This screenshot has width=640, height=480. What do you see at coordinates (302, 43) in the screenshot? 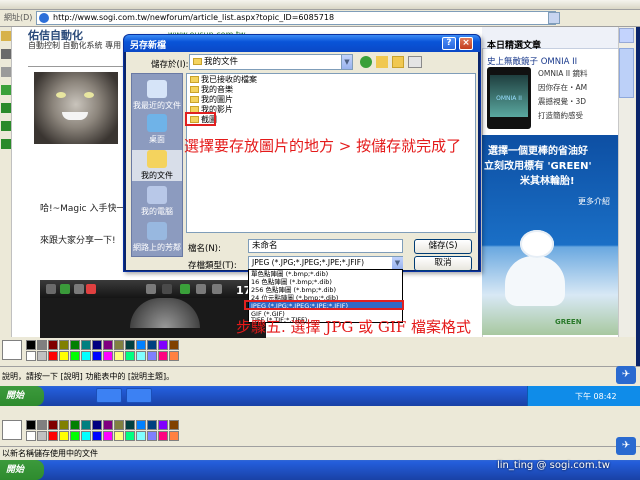
I see `dialog-titlebar` at bounding box center [302, 43].